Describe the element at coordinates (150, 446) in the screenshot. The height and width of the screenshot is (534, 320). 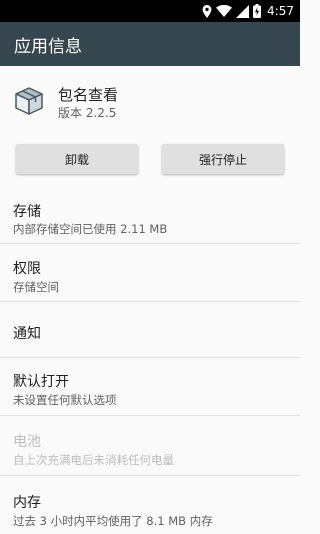
I see `battery-row: 电池 自上次充满电后未消耗任何电量` at that location.